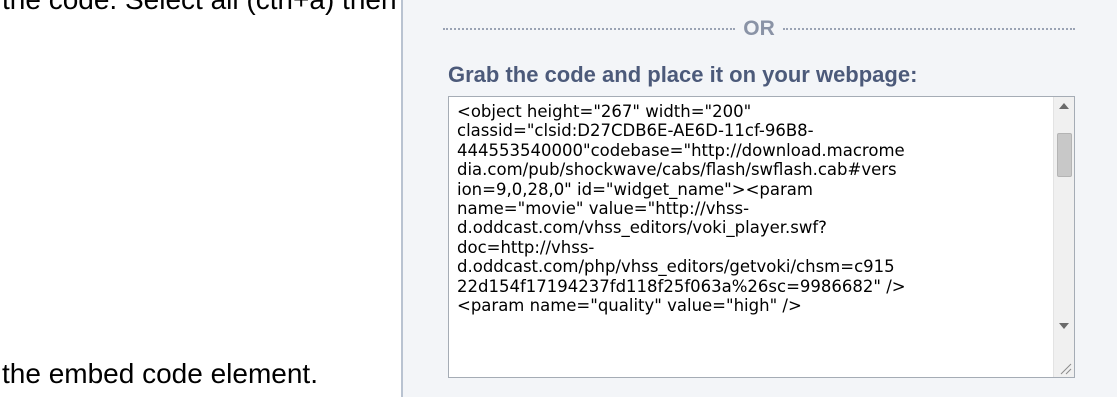 The image size is (1117, 397). I want to click on code-line: <param name="quality" value="high" />, so click(629, 306).